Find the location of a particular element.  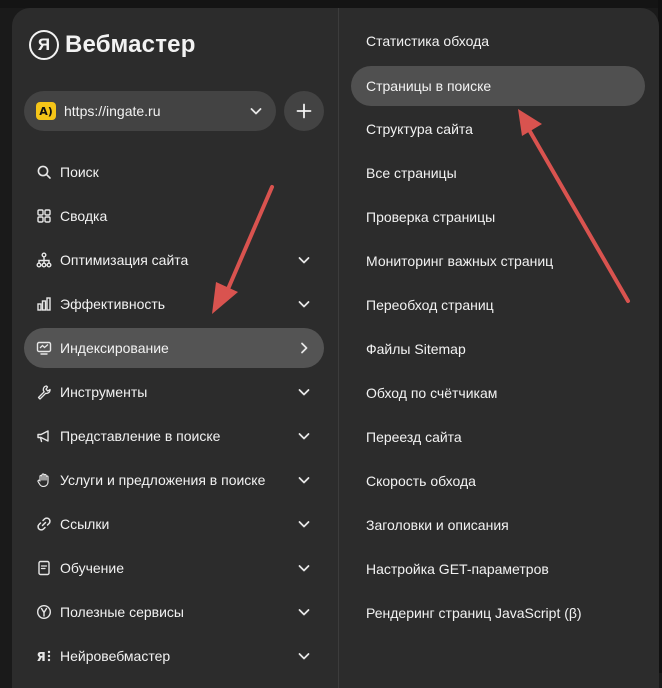

nav-item-label: Индексирование is located at coordinates (114, 348).